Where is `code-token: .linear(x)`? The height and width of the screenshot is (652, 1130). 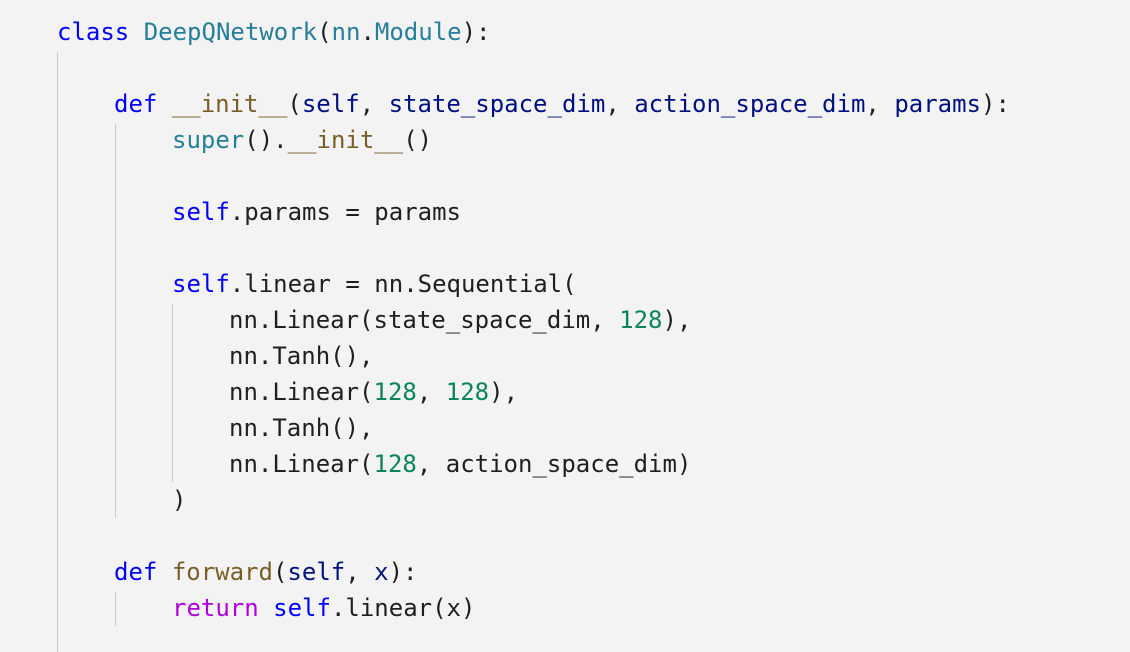 code-token: .linear(x) is located at coordinates (403, 608).